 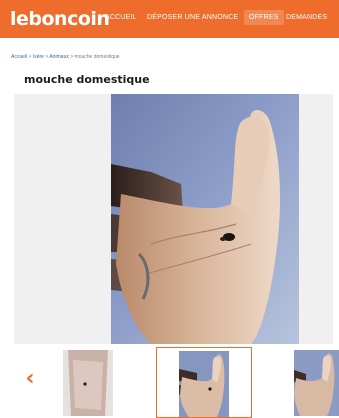 I want to click on leboncoin-logo: leboncoin, so click(x=60, y=19).